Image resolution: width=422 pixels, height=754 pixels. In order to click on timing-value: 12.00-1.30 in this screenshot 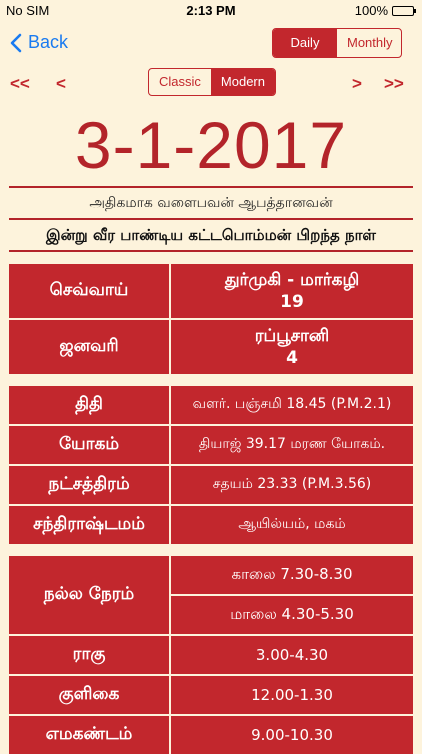, I will do `click(292, 695)`.